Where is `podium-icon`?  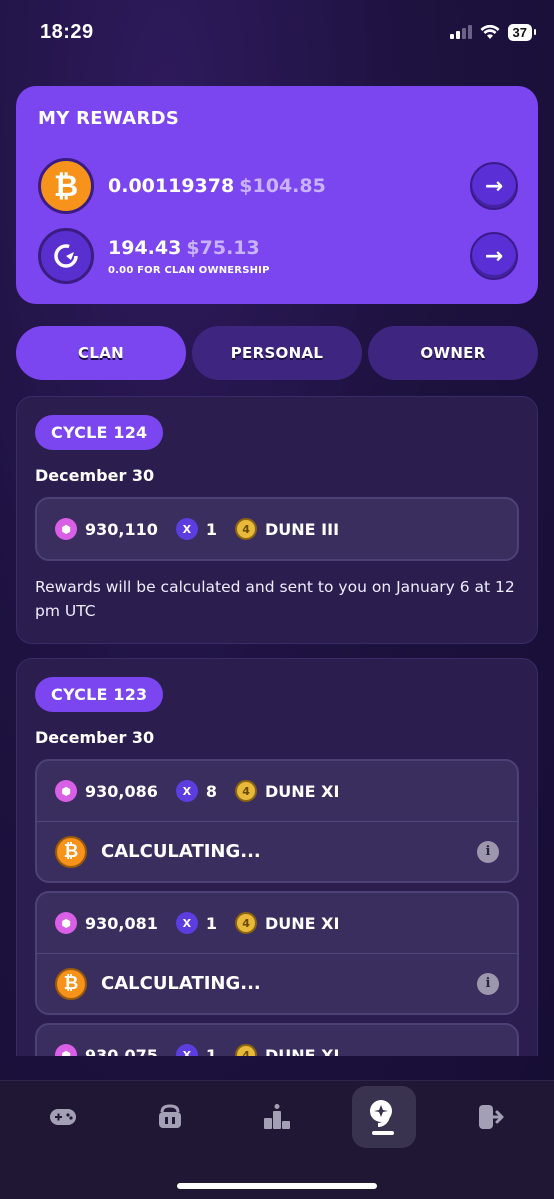 podium-icon is located at coordinates (276, 1116).